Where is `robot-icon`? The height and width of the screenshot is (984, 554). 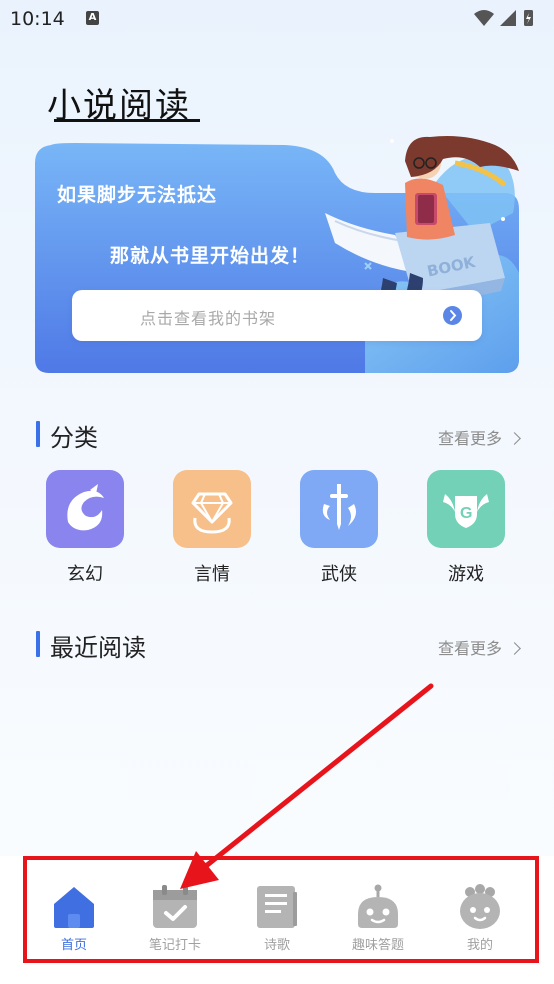 robot-icon is located at coordinates (378, 907).